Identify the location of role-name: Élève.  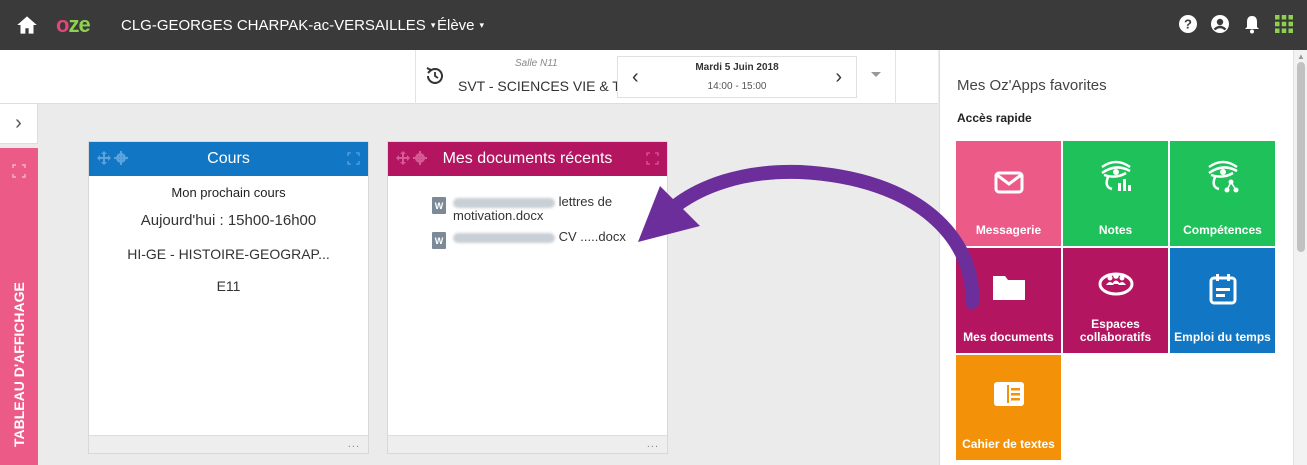
(456, 25).